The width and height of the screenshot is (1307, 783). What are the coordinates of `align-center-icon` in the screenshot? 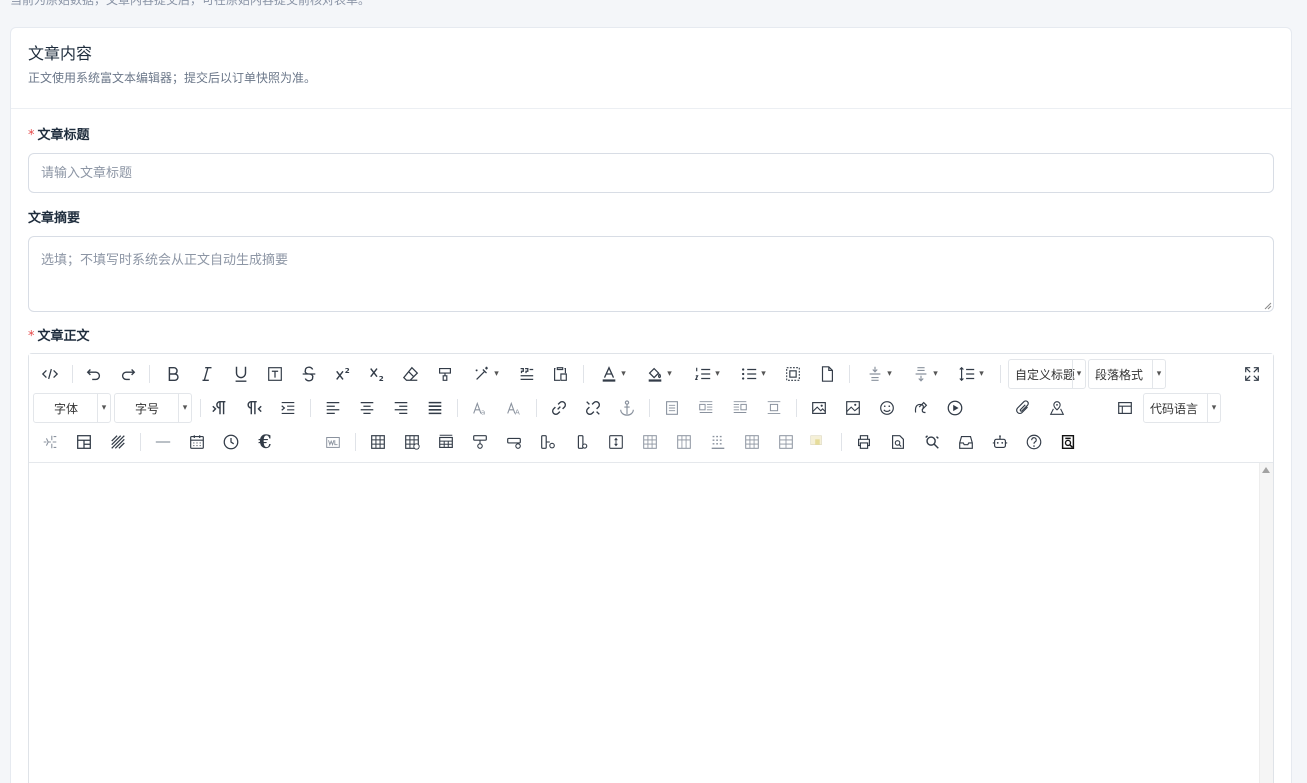 It's located at (367, 408).